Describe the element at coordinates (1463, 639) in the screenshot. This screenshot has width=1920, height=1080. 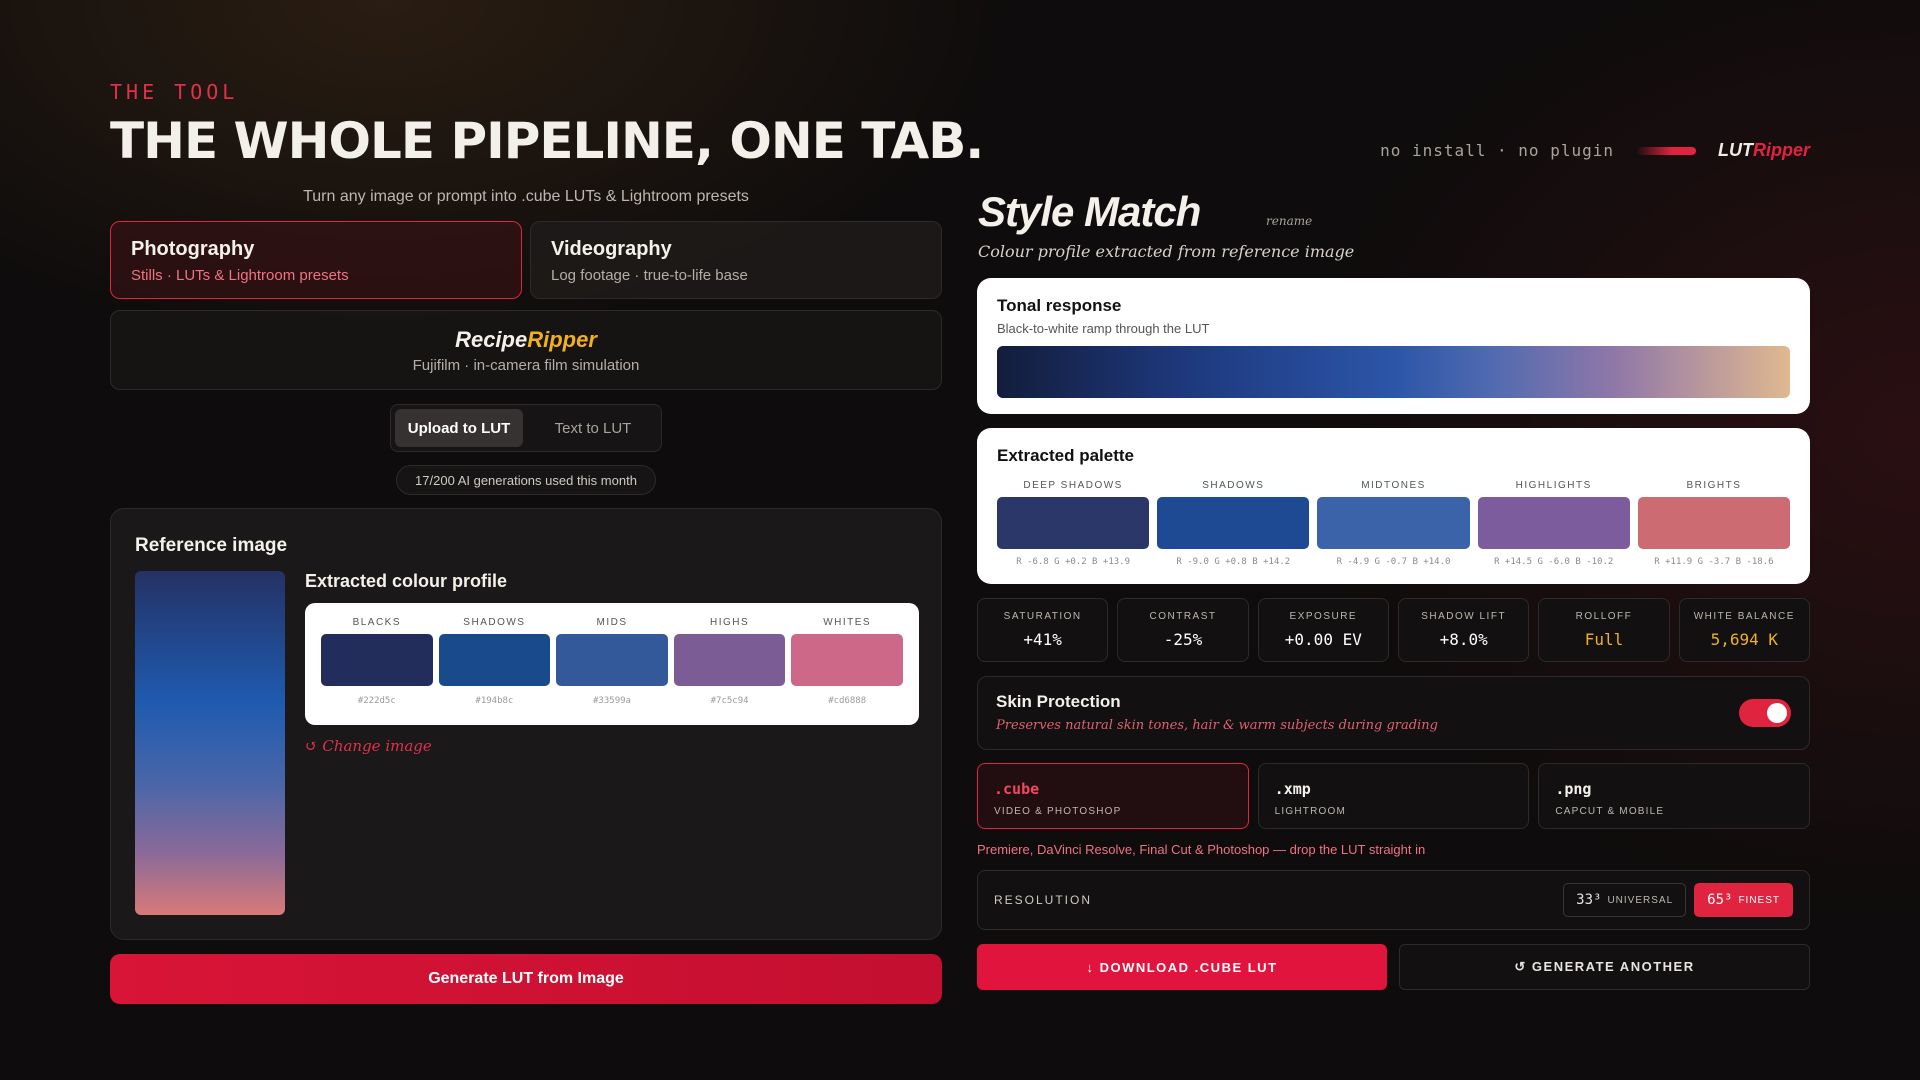
I see `stat-value: +8.0%` at that location.